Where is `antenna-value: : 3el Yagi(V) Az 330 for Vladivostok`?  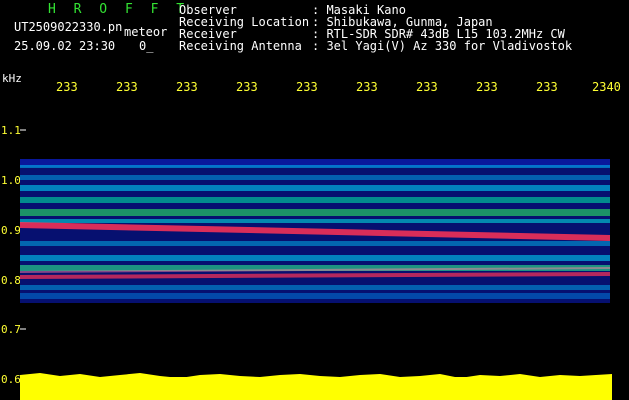
antenna-value: : 3el Yagi(V) Az 330 for Vladivostok is located at coordinates (442, 46).